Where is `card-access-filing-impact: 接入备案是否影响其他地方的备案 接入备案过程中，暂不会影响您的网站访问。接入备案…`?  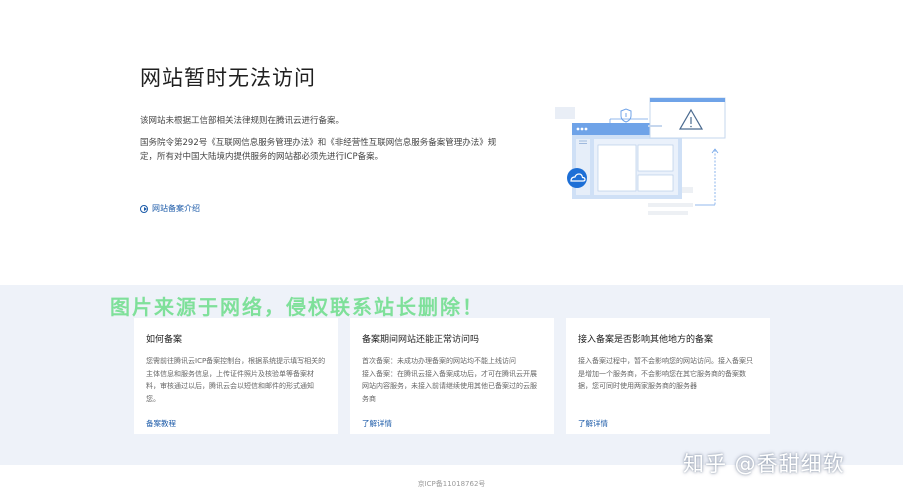 card-access-filing-impact: 接入备案是否影响其他地方的备案 接入备案过程中，暂不会影响您的网站访问。接入备案… is located at coordinates (668, 376).